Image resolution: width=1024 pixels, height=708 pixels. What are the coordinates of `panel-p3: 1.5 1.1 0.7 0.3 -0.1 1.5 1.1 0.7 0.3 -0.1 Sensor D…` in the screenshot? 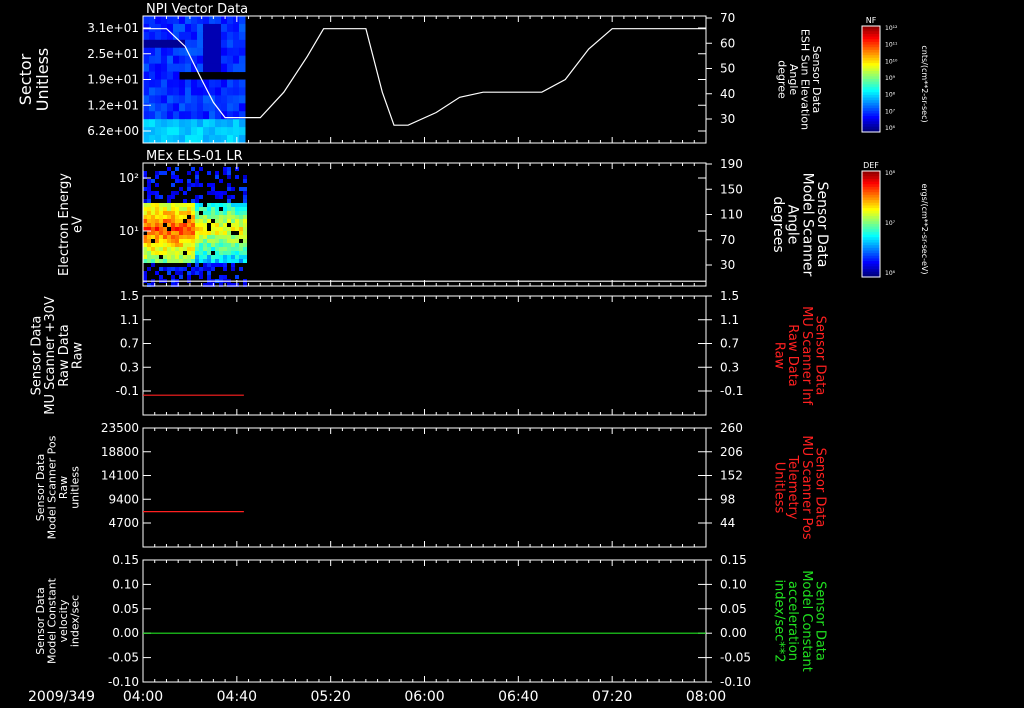 It's located at (428, 352).